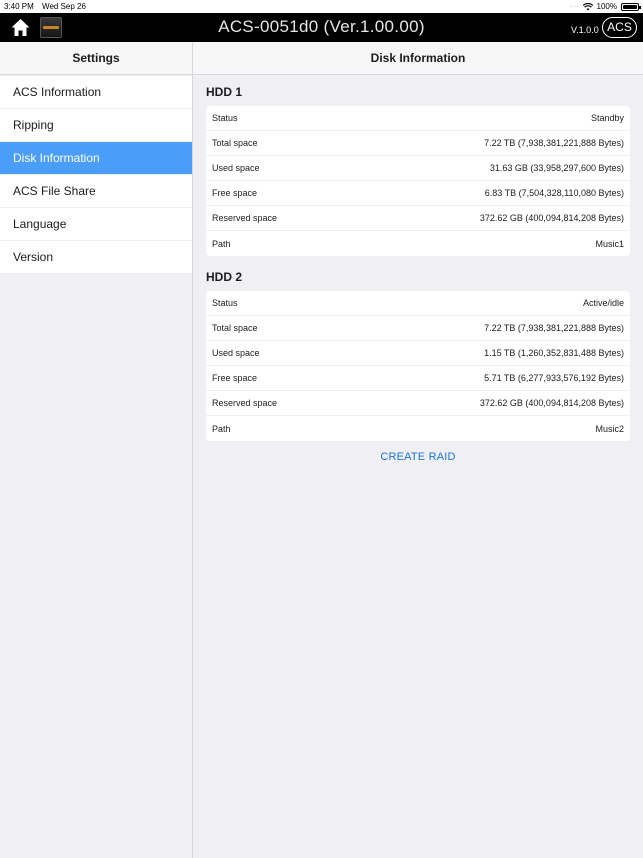 The image size is (643, 858). Describe the element at coordinates (418, 457) in the screenshot. I see `create-raid-button: CREATE RAID` at that location.